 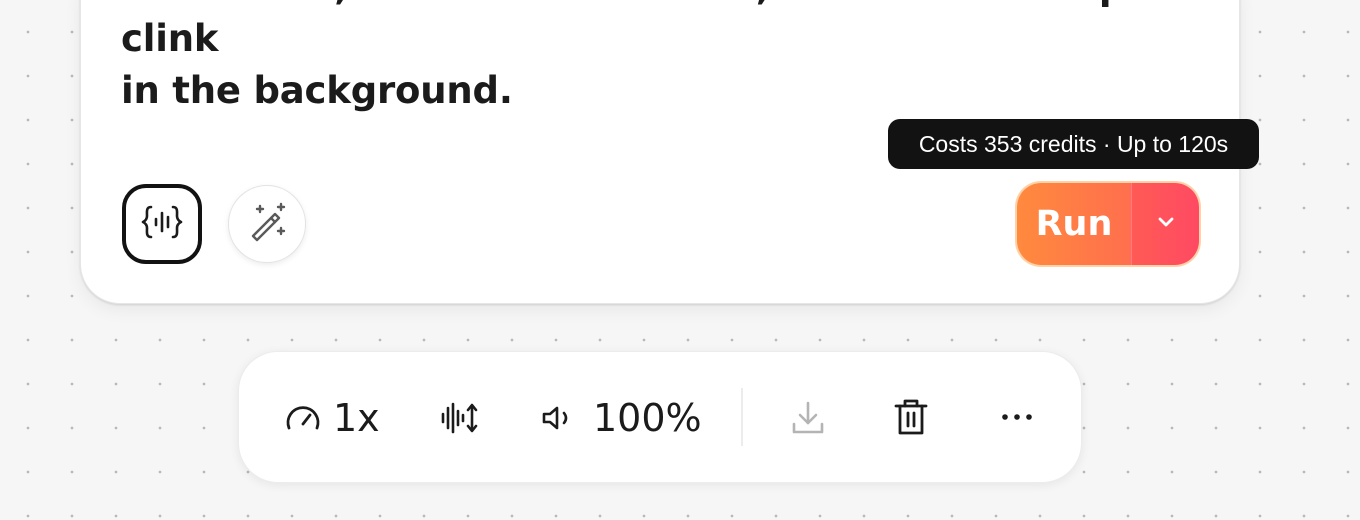 I want to click on delete-button, so click(x=911, y=417).